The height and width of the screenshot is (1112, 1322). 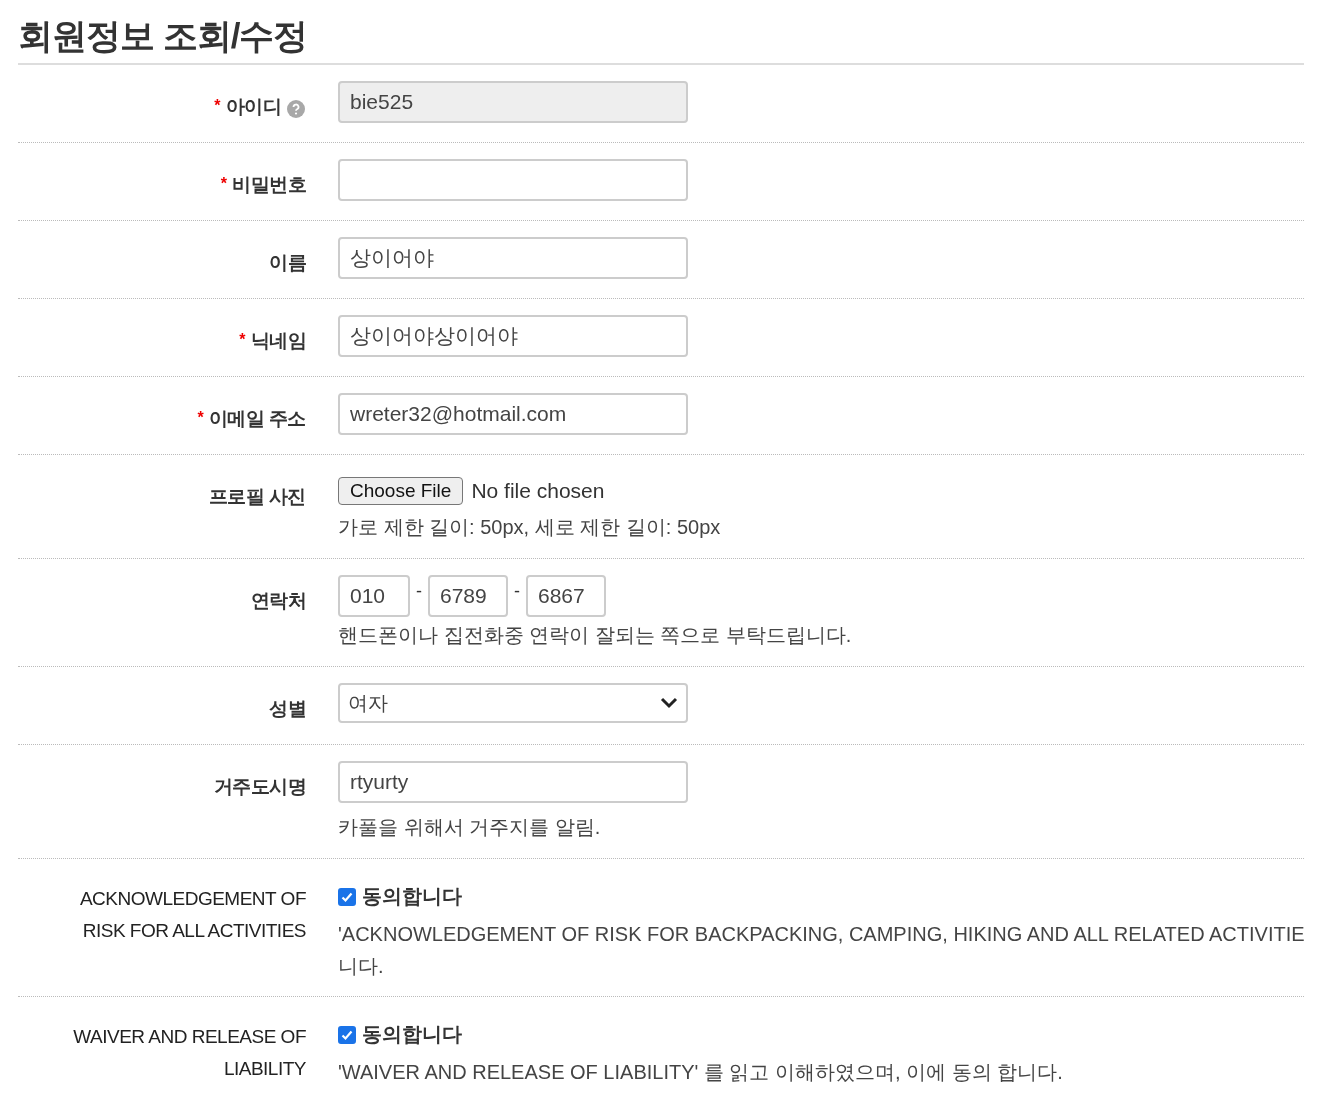 I want to click on field-label: 프로필 사진, so click(x=257, y=497).